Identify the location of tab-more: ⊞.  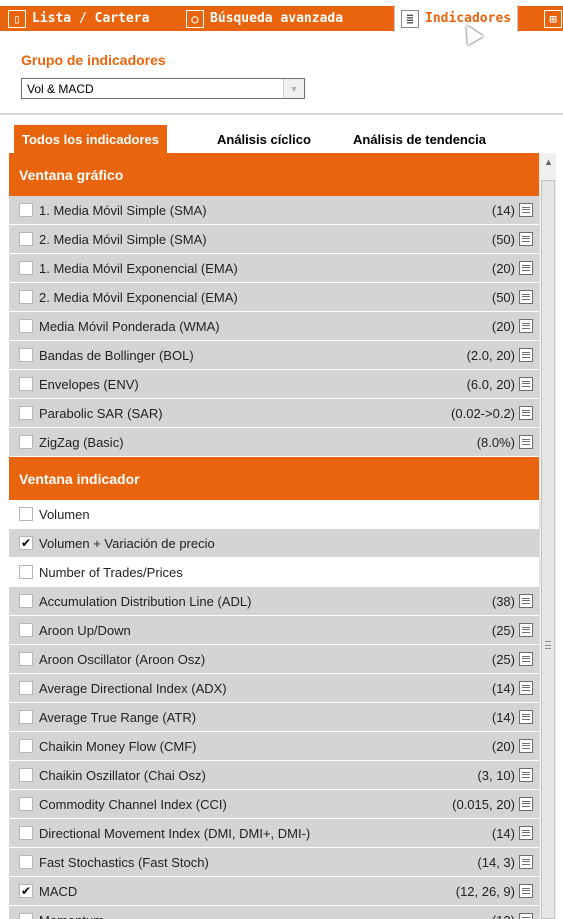
(553, 18).